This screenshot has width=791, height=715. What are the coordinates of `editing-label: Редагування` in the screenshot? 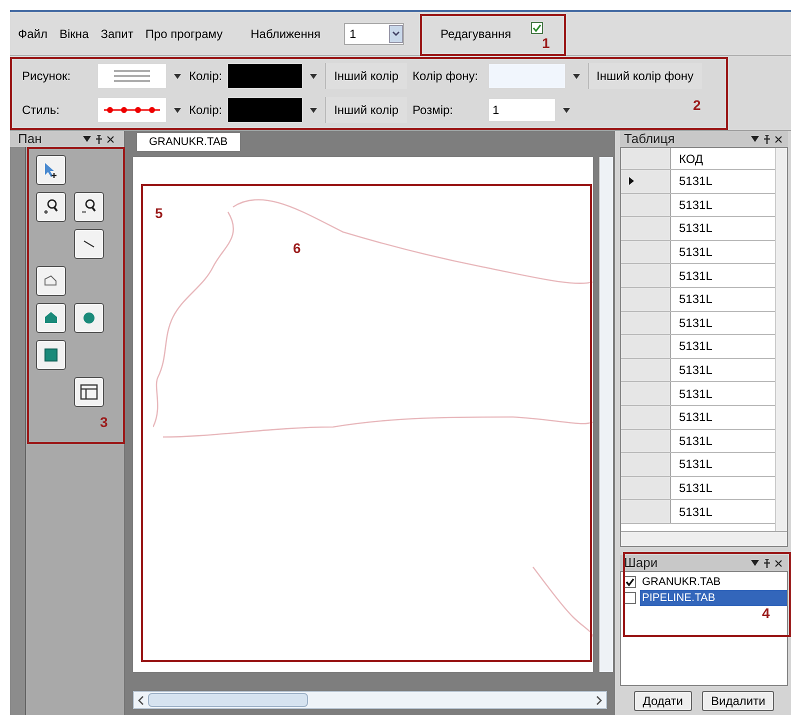 It's located at (476, 34).